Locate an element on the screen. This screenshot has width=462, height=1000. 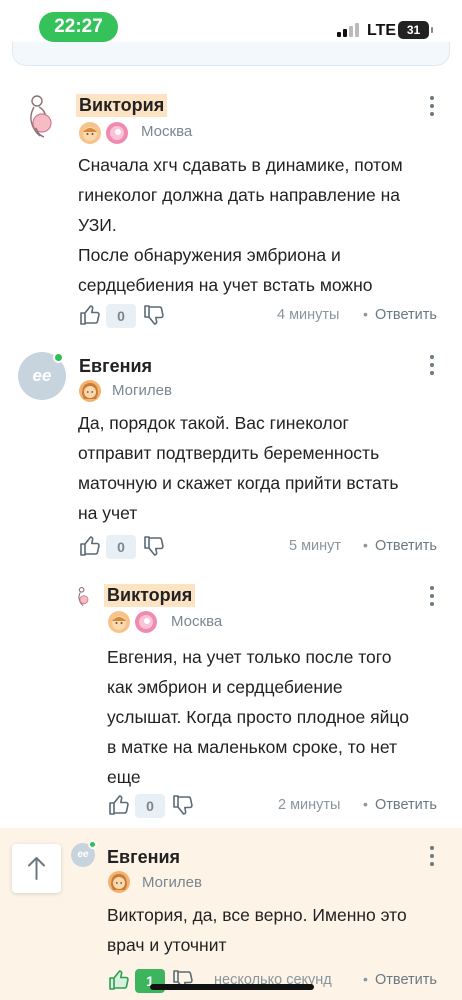
comment-line: Евгения, на учет только после того is located at coordinates (258, 657).